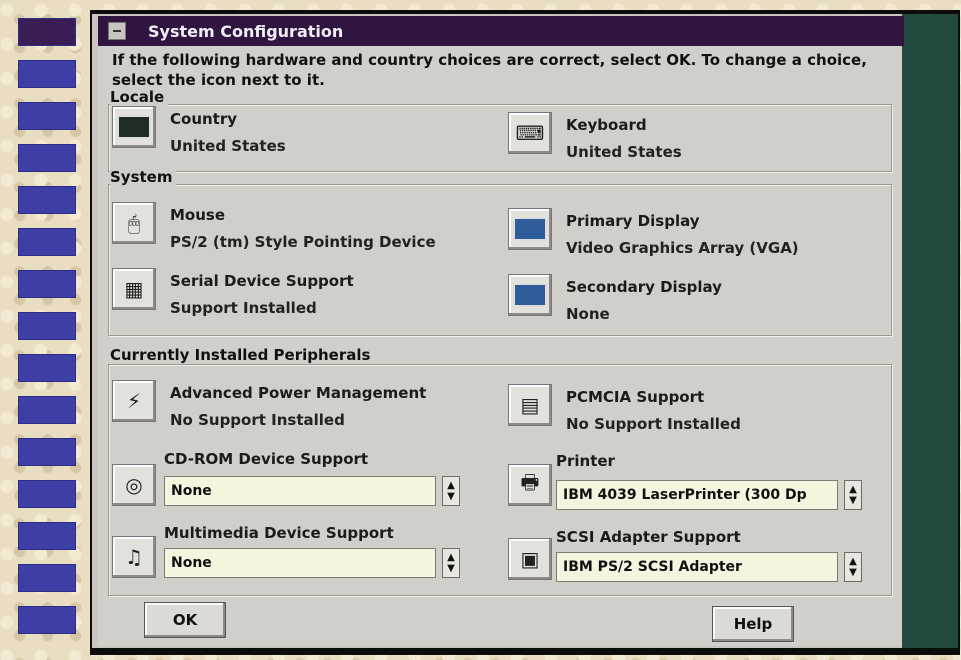  What do you see at coordinates (530, 485) in the screenshot?
I see `printer-icon: 🖶` at bounding box center [530, 485].